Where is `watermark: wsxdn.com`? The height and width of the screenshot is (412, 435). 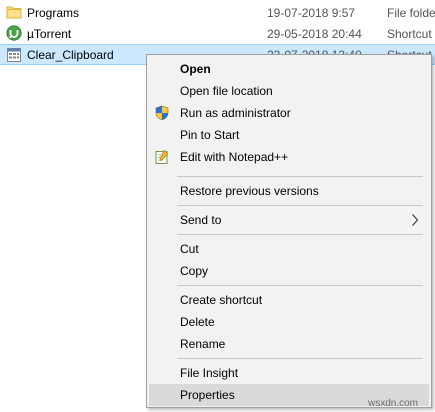 watermark: wsxdn.com is located at coordinates (393, 403).